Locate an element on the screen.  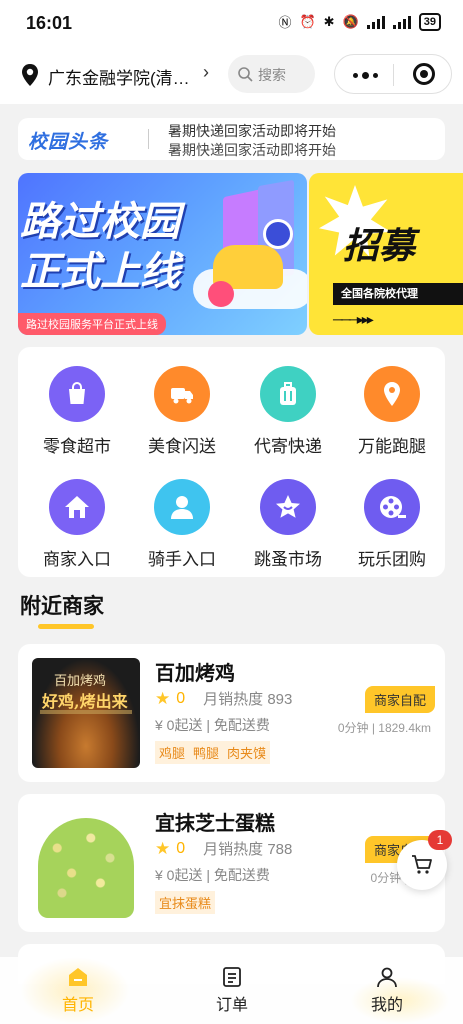
category-label: 玩乐团购 is located at coordinates (392, 559).